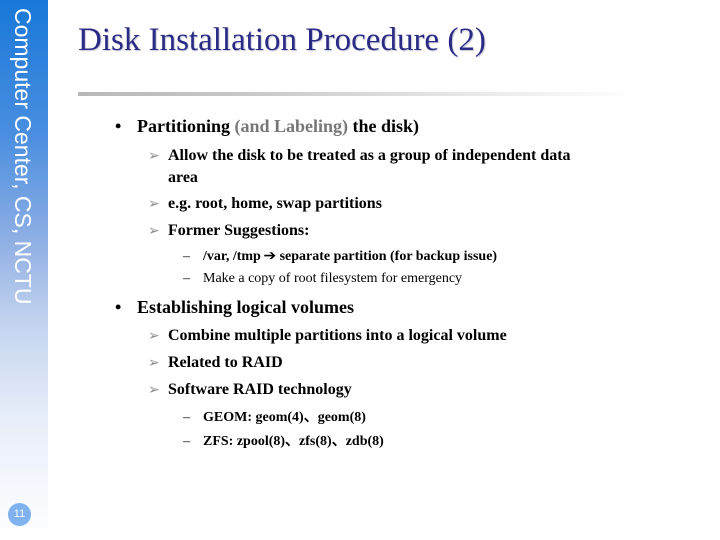 The height and width of the screenshot is (540, 720). What do you see at coordinates (225, 362) in the screenshot?
I see `sub-bullet-text: Related to RAID` at bounding box center [225, 362].